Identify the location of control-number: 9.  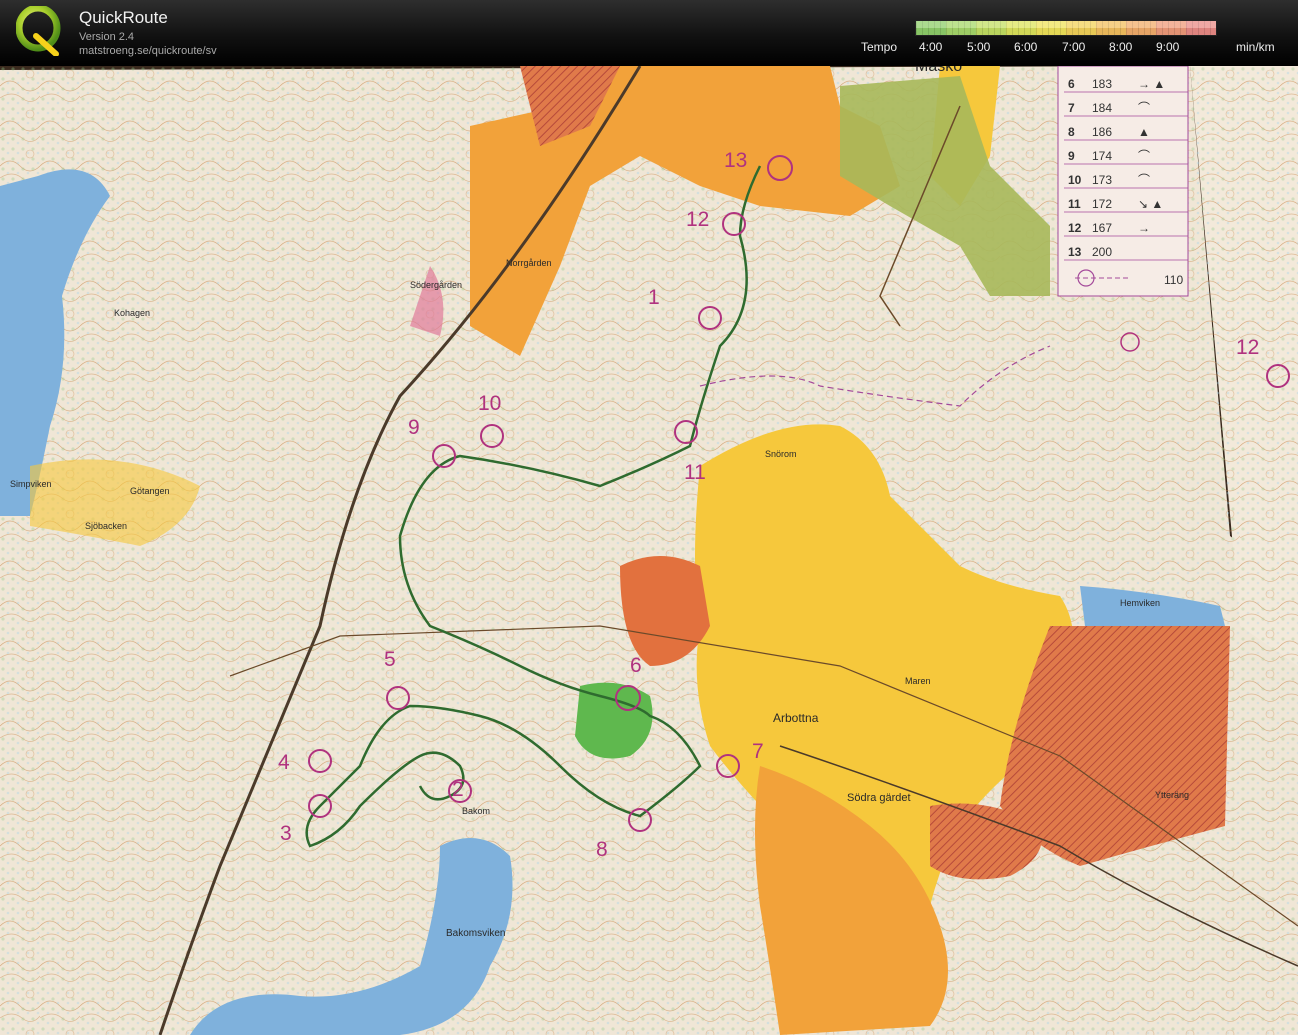
(414, 427).